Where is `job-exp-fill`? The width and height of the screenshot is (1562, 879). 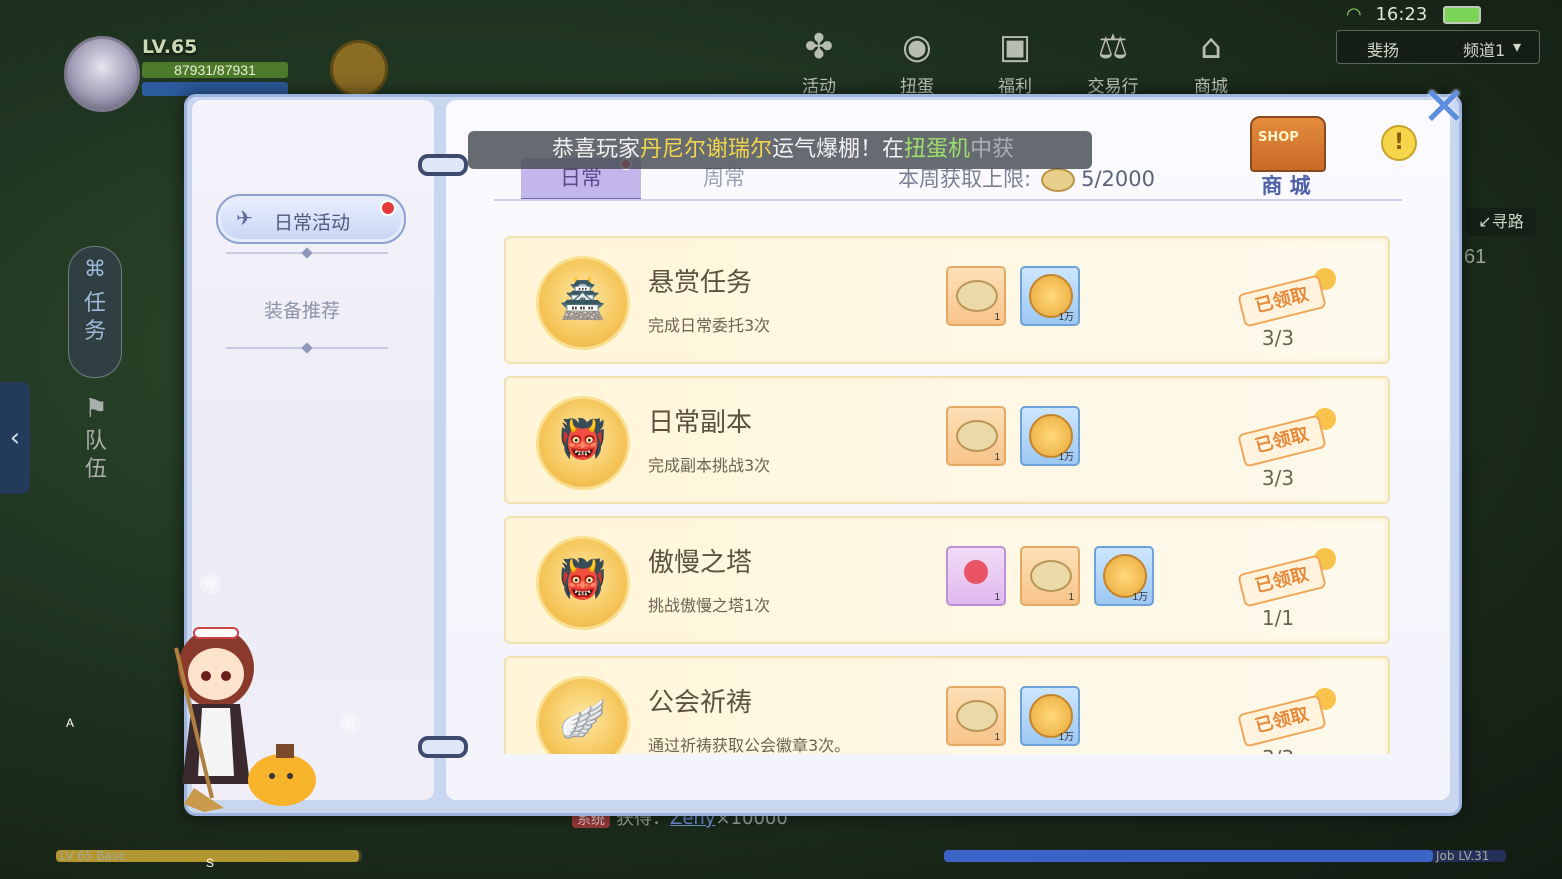
job-exp-fill is located at coordinates (1188, 856).